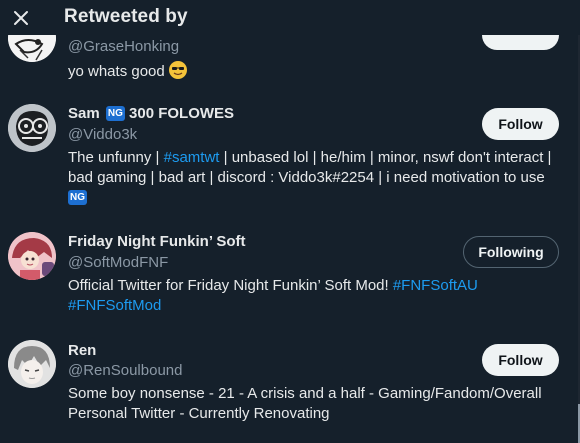 Image resolution: width=580 pixels, height=443 pixels. Describe the element at coordinates (118, 262) in the screenshot. I see `user-handle: @SoftModFNF` at that location.